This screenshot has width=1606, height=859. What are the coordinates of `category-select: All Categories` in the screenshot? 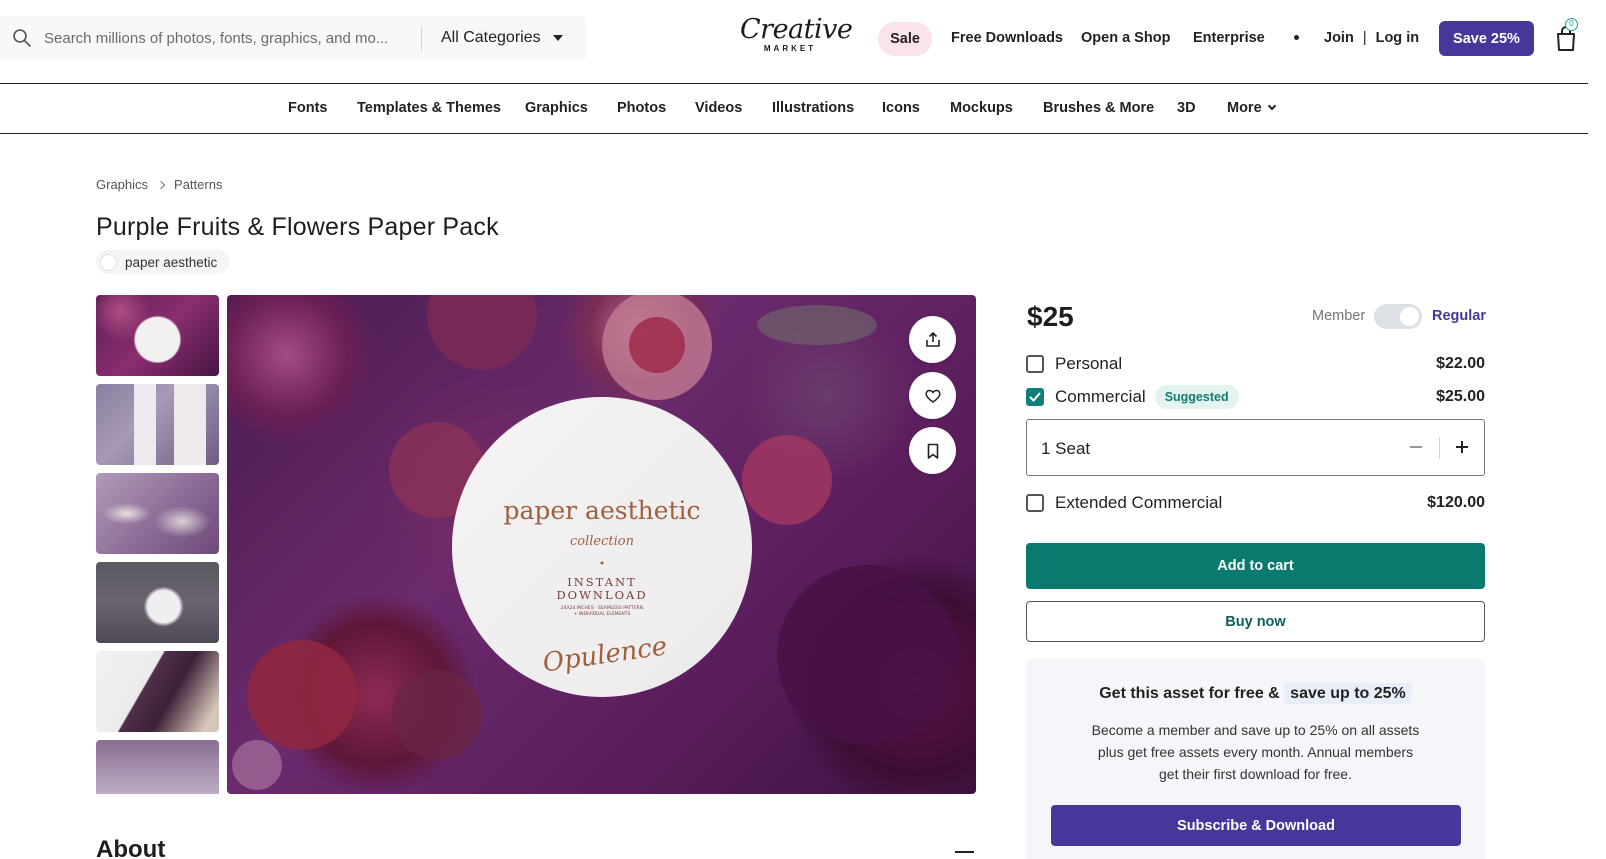 It's located at (502, 38).